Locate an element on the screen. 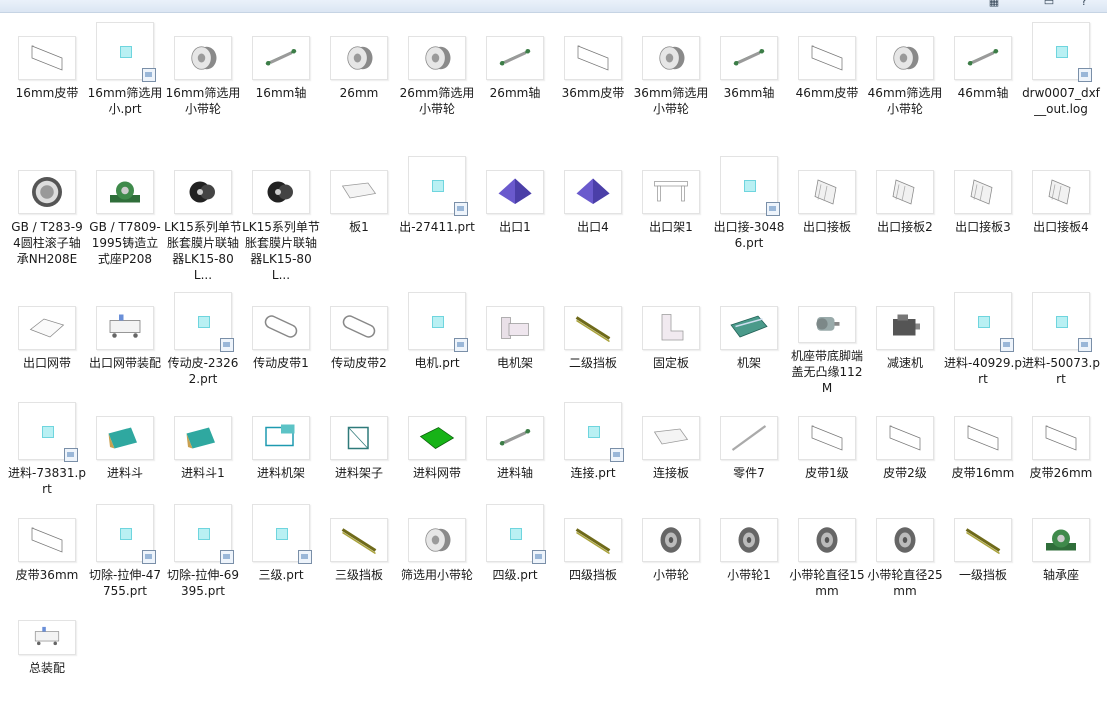 The width and height of the screenshot is (1107, 705). file-item: 出口接板 is located at coordinates (827, 221).